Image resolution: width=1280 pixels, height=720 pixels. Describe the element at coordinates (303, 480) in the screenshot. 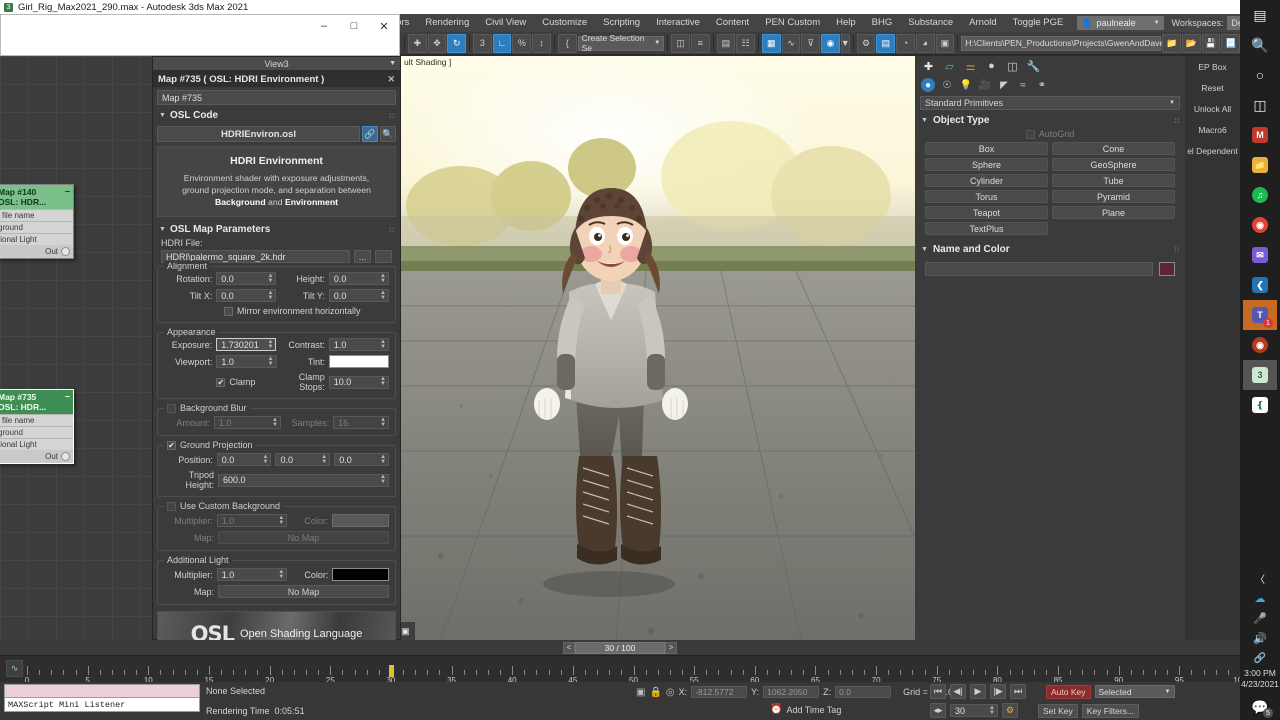

I see `tripod-height-spinner: 600.0 ▲ ▼` at that location.